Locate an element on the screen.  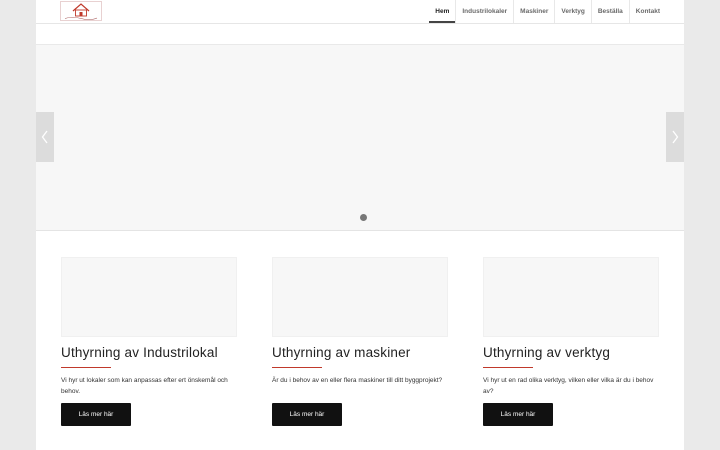
site-logo is located at coordinates (81, 11).